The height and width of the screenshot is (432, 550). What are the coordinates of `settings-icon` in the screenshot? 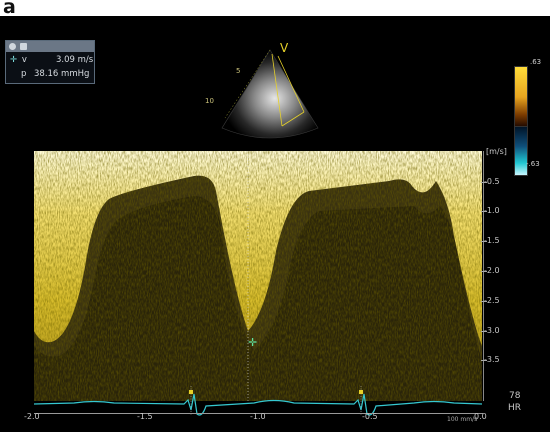 It's located at (23, 46).